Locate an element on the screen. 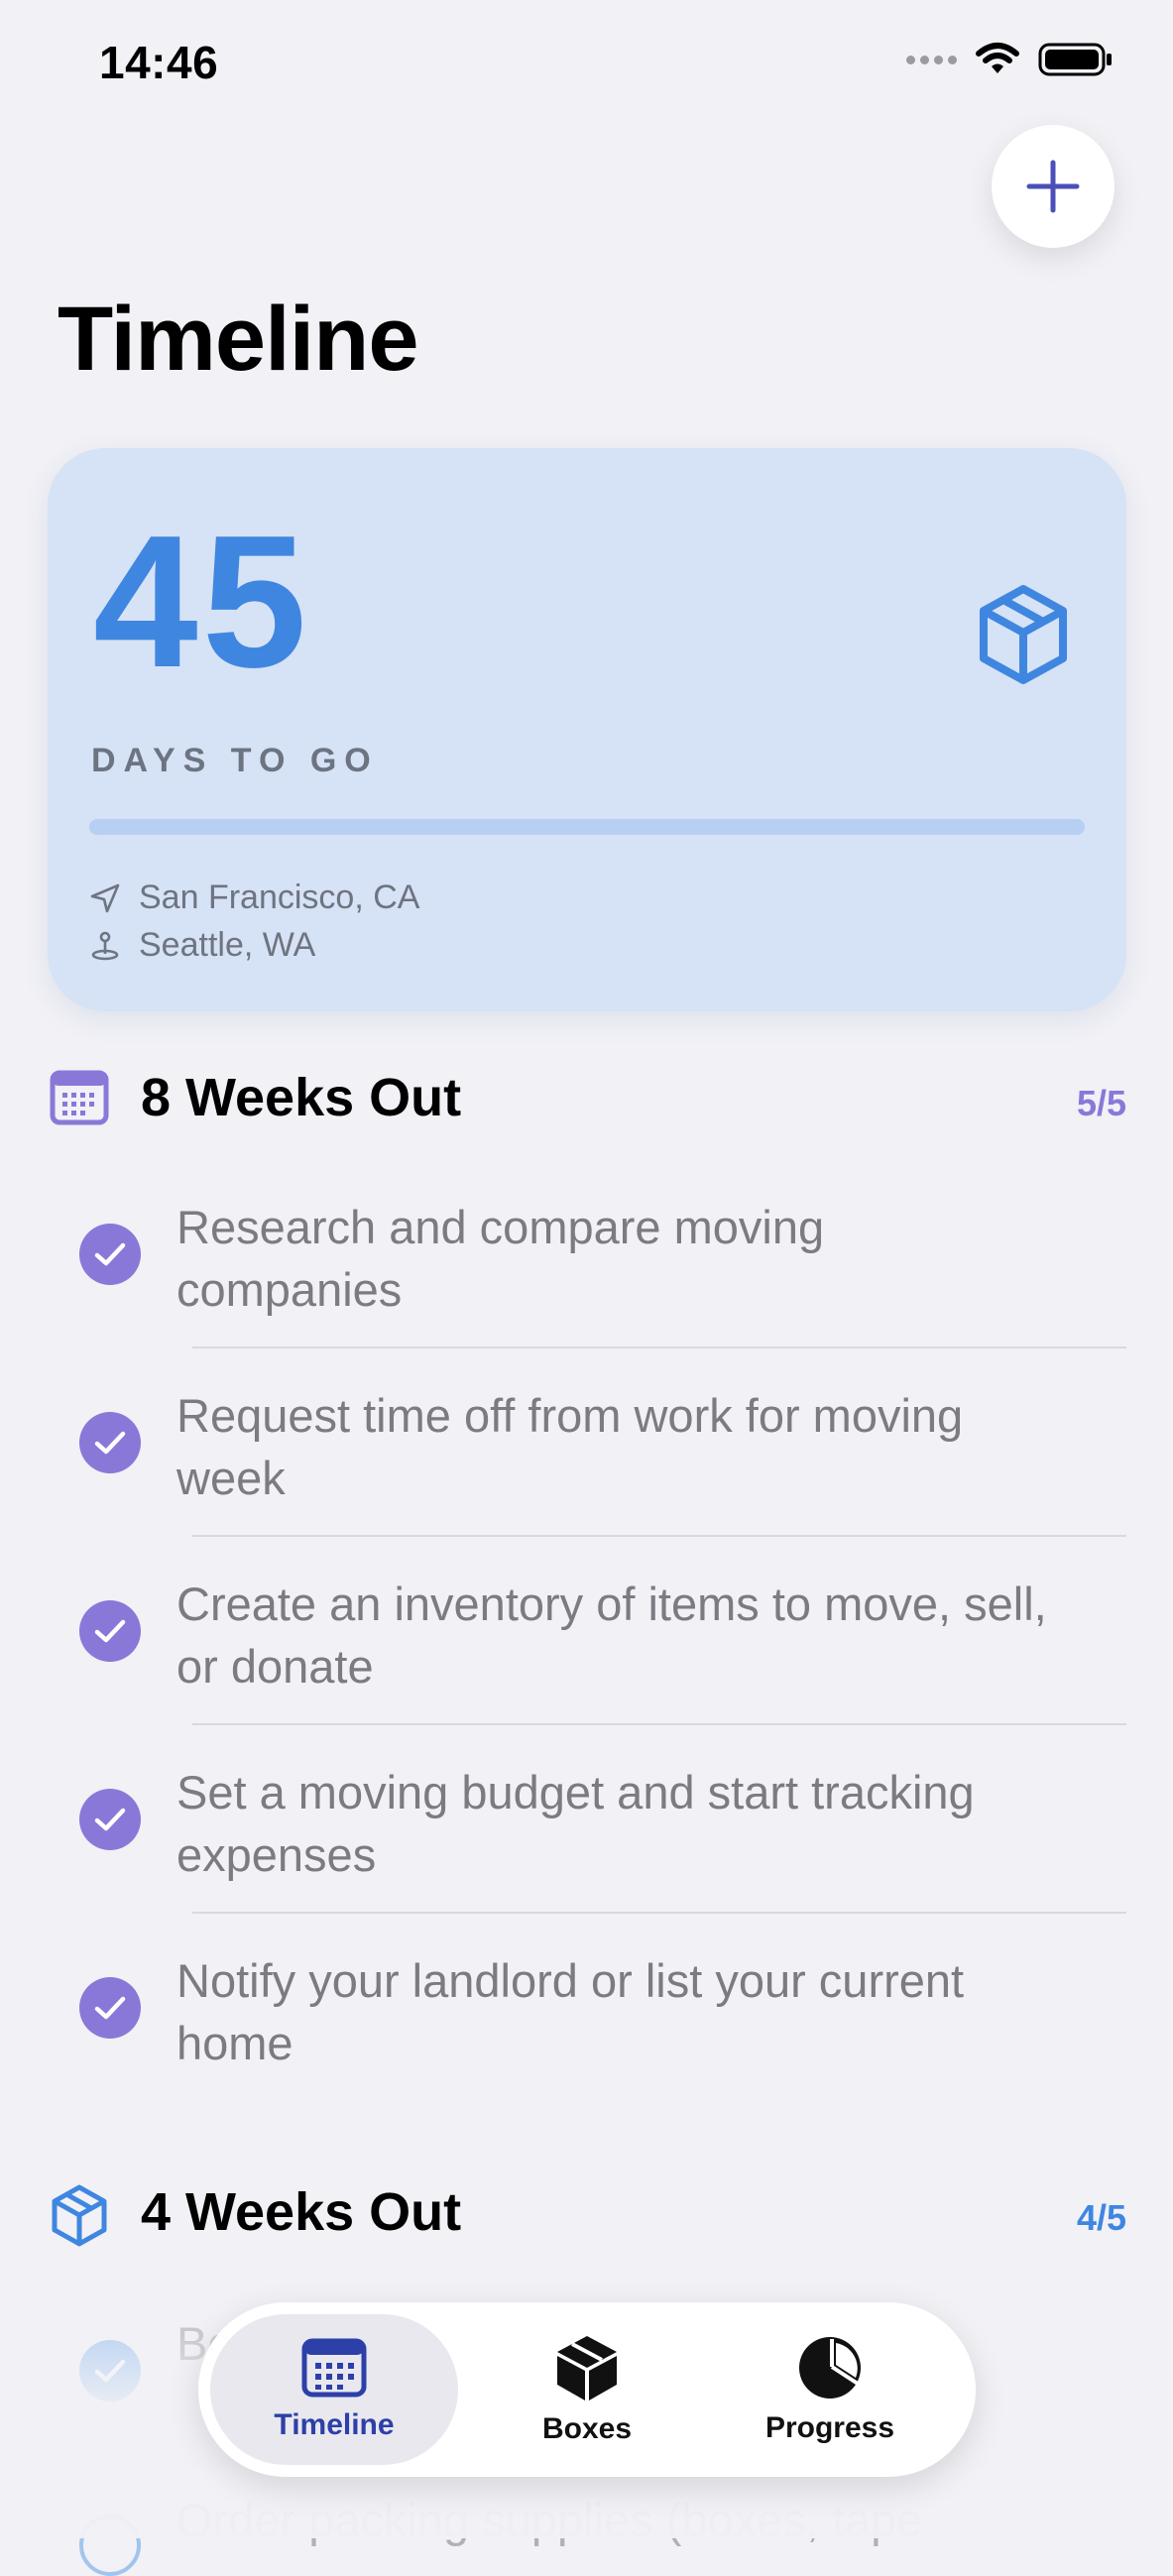 Image resolution: width=1173 pixels, height=2576 pixels. section-header-4-weeks: 4 Weeks Out 4/5 is located at coordinates (588, 2211).